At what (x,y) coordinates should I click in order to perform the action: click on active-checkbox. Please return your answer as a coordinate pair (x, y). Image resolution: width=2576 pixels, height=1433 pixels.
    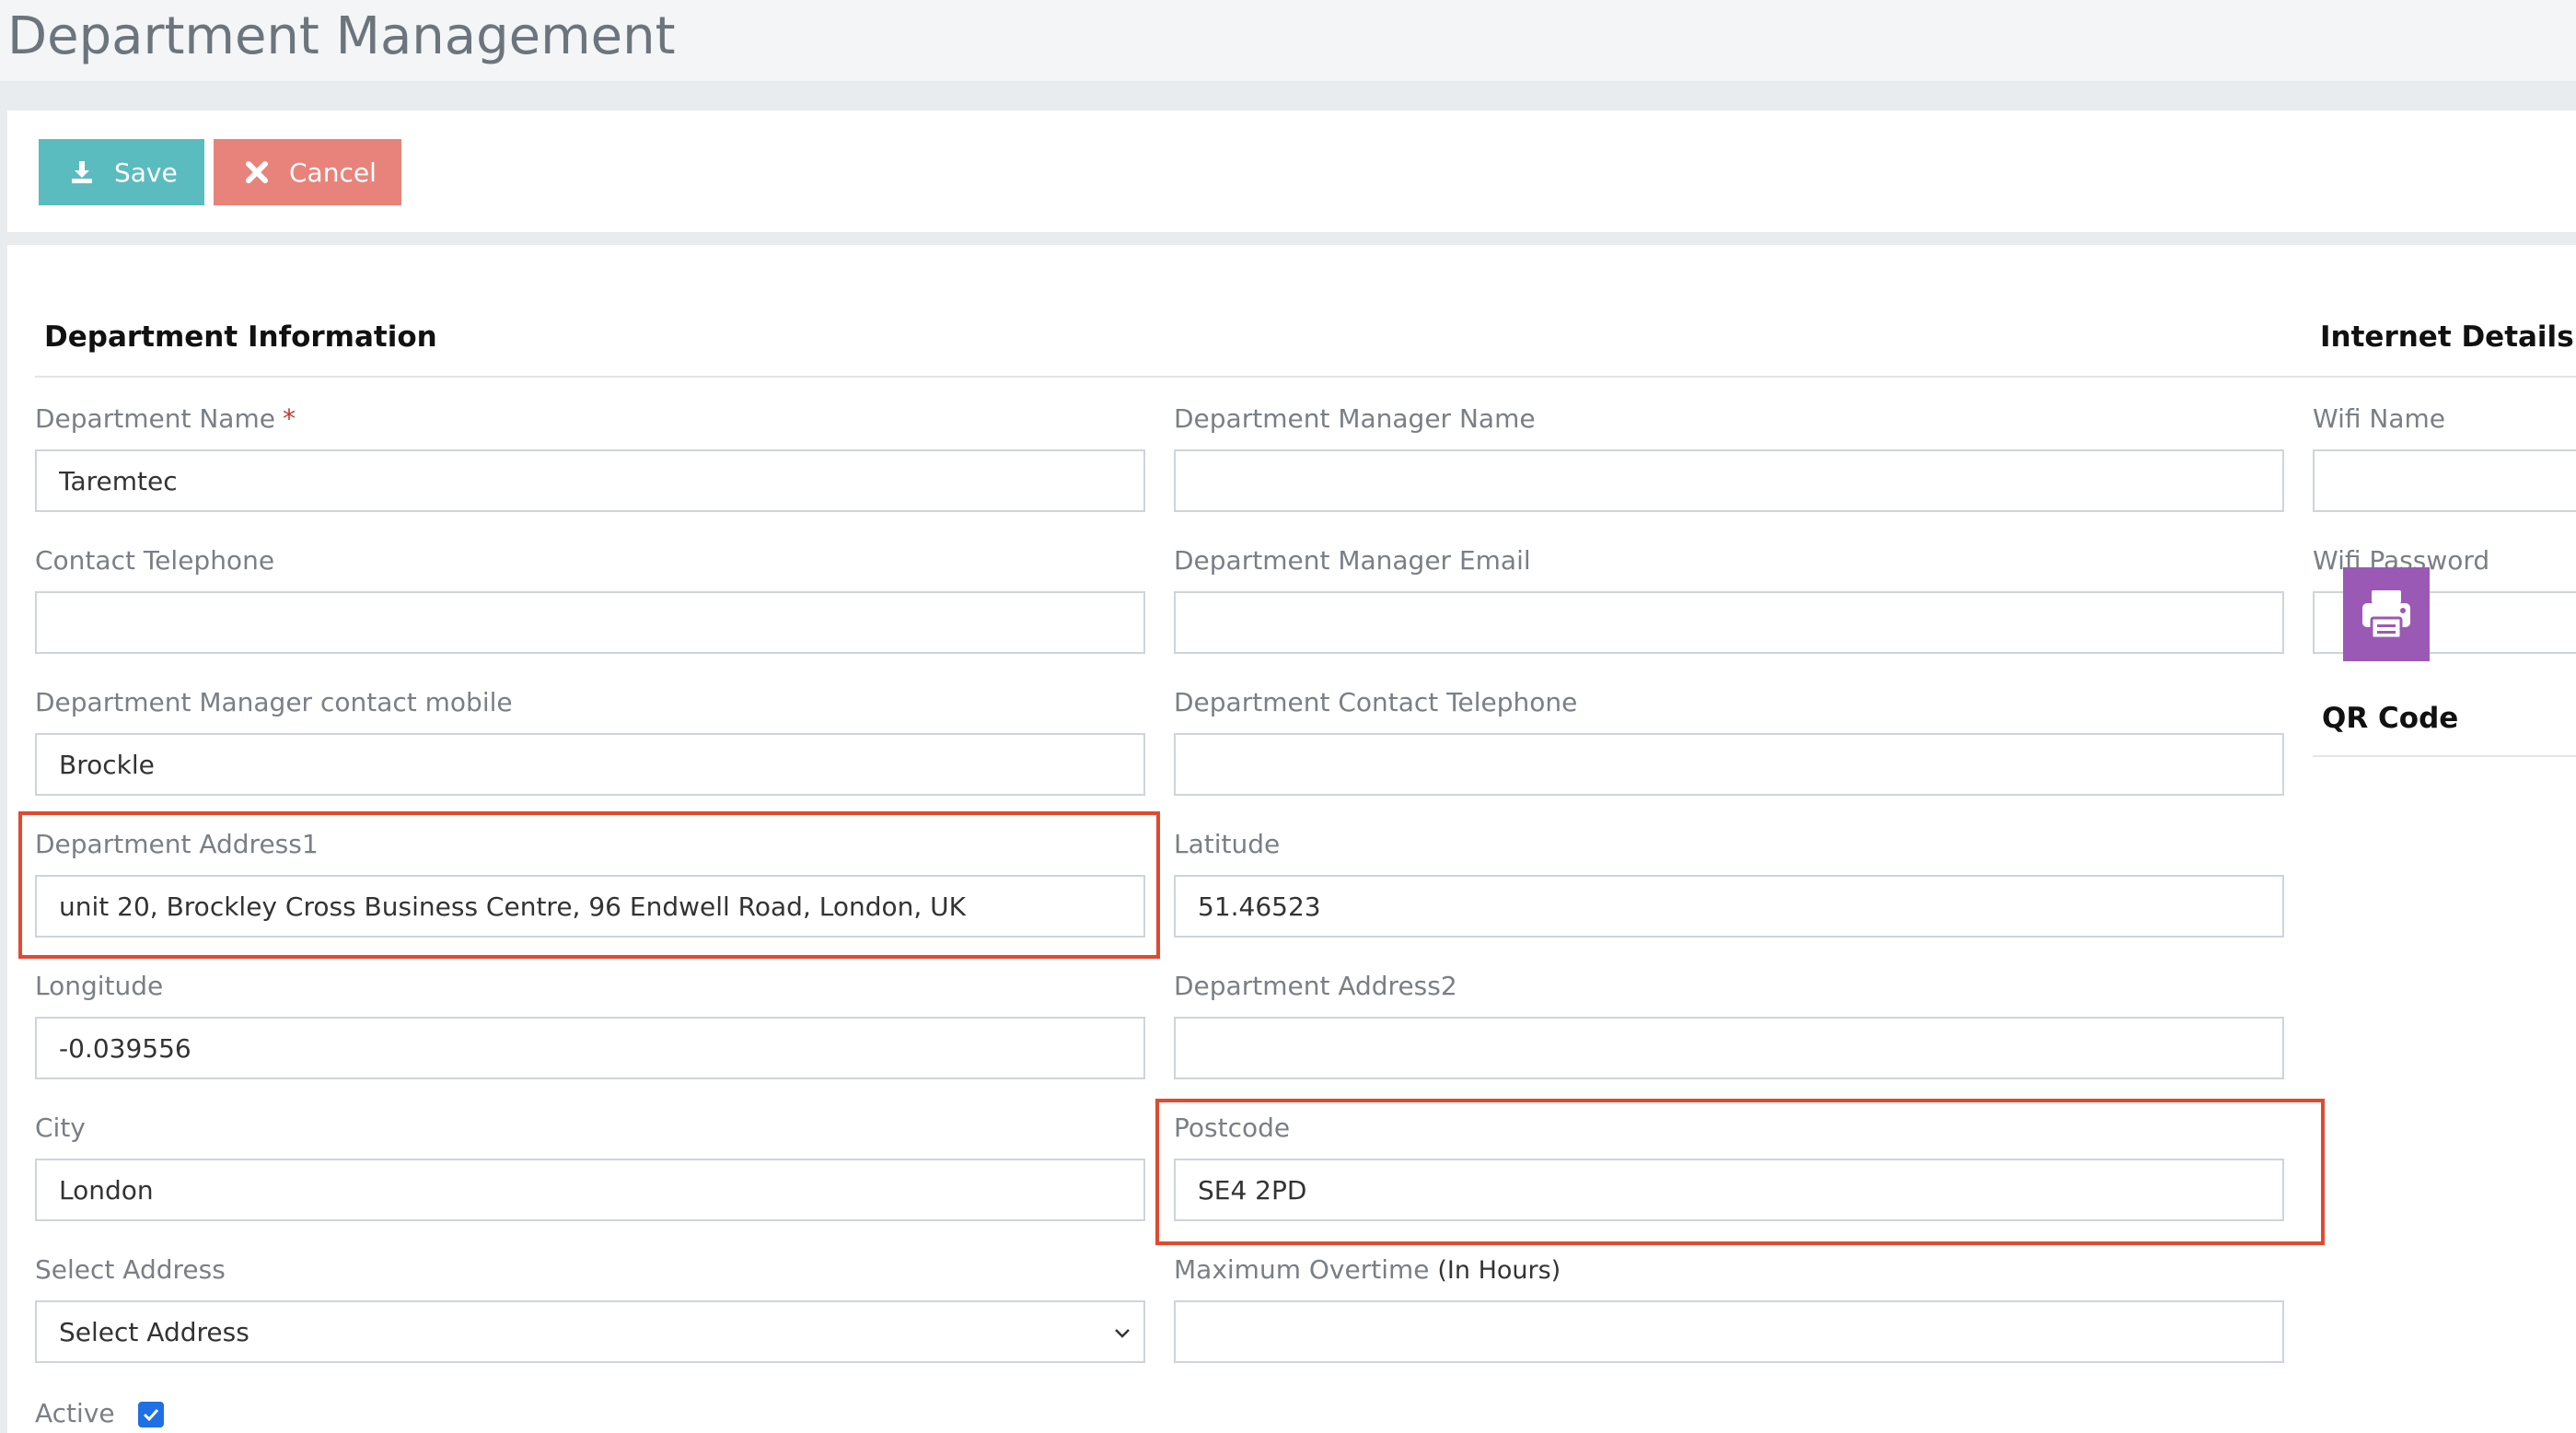
    Looking at the image, I should click on (151, 1414).